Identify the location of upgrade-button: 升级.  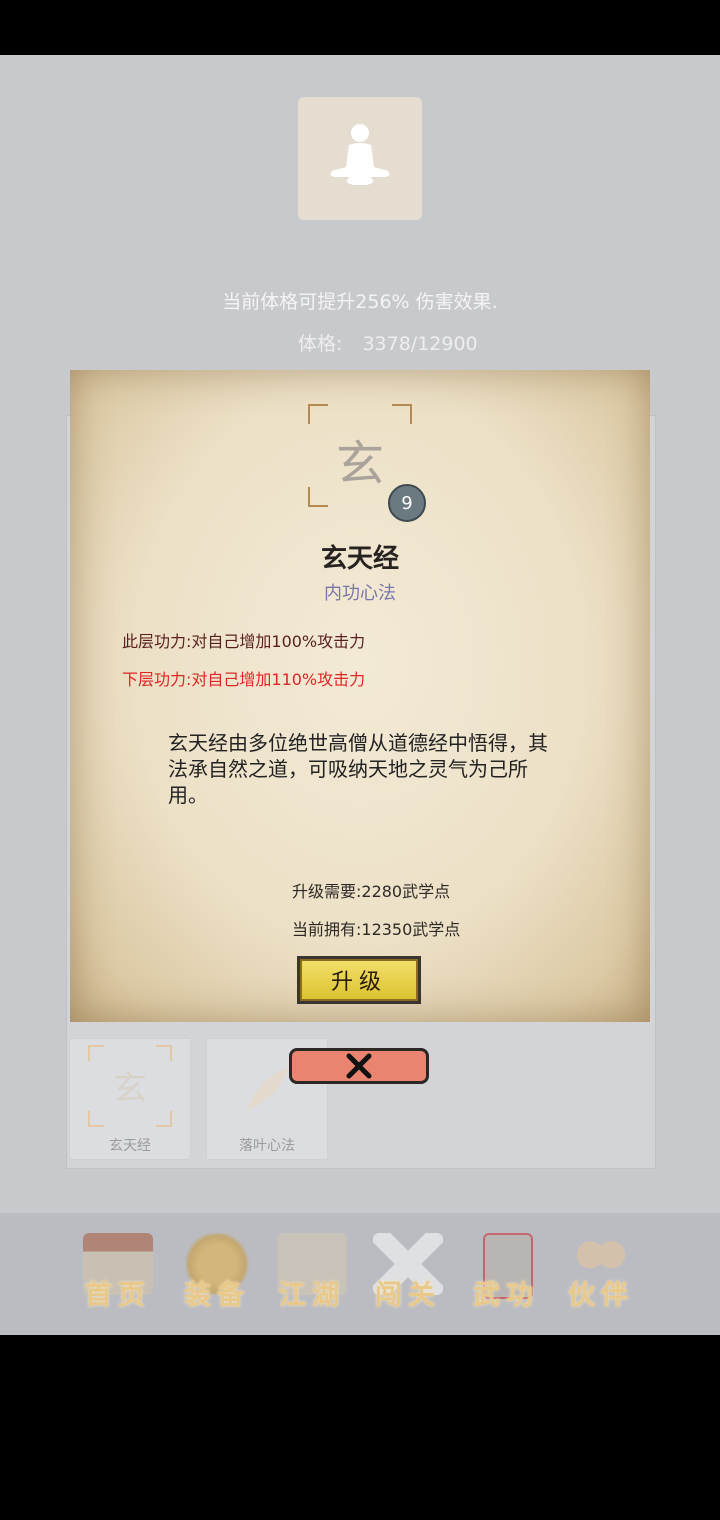
(359, 980).